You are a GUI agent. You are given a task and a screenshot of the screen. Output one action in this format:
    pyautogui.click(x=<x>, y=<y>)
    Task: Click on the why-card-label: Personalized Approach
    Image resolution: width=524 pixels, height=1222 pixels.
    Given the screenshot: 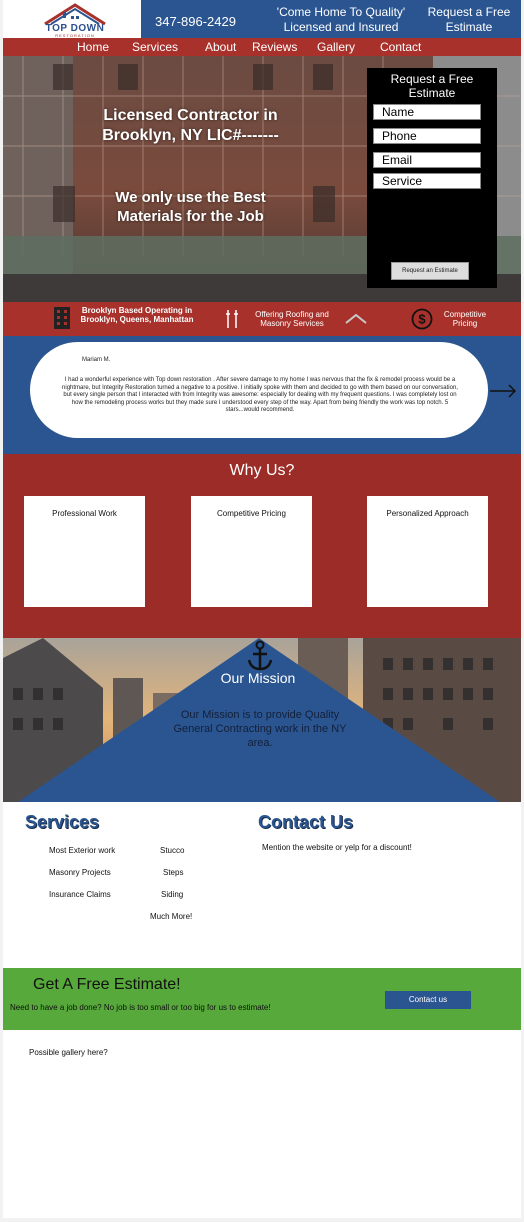 What is the action you would take?
    pyautogui.click(x=427, y=513)
    